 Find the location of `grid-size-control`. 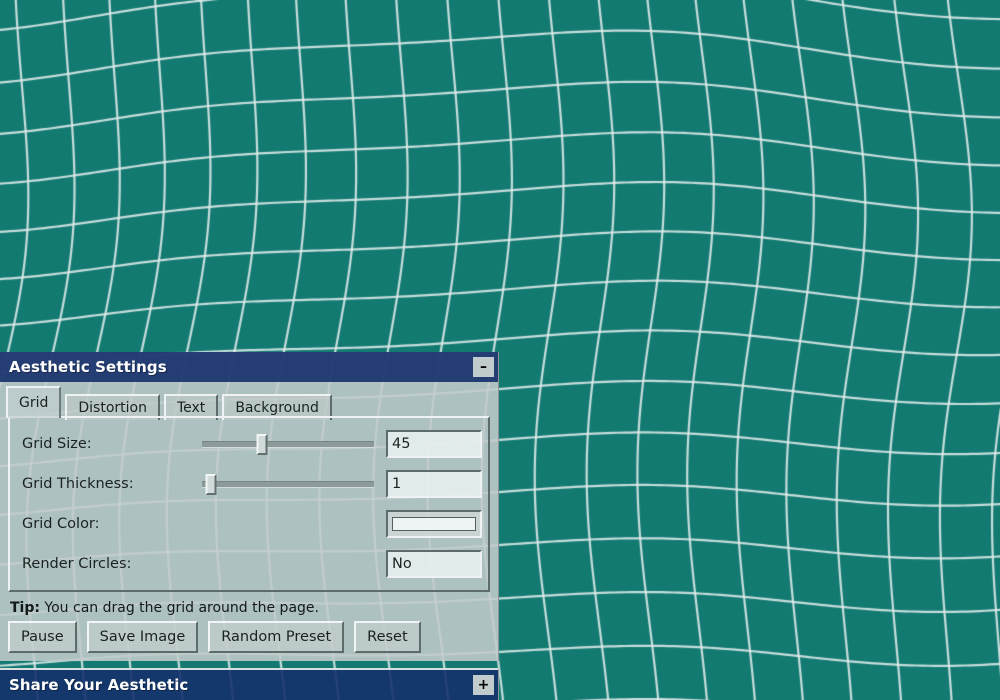

grid-size-control is located at coordinates (292, 444).